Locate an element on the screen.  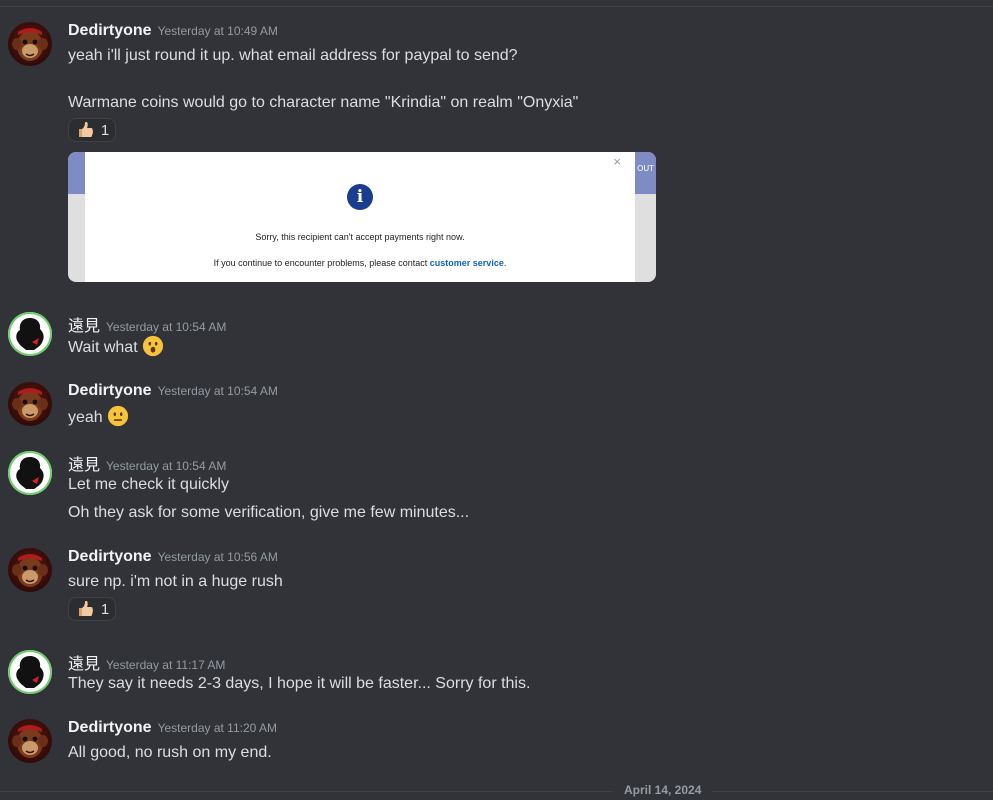
message-header: 遠見 Yesterday at 11:17 AM is located at coordinates (147, 661).